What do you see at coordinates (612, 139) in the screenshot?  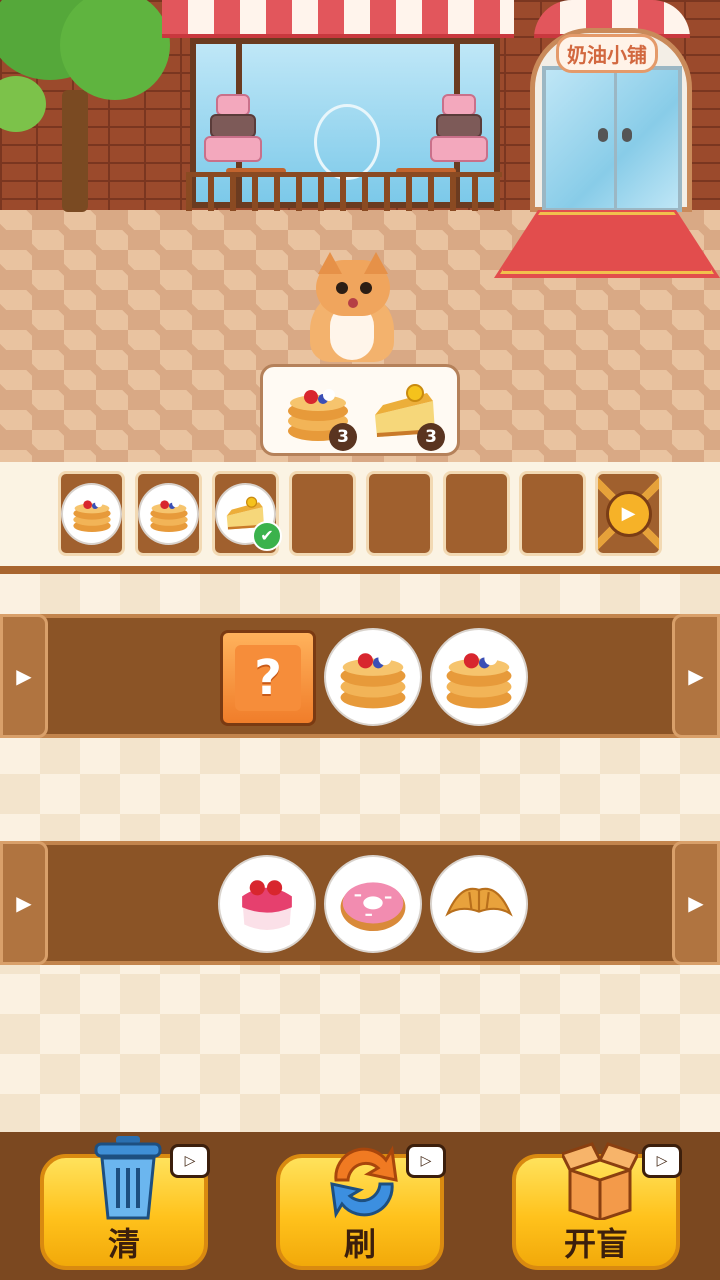 I see `glass-door` at bounding box center [612, 139].